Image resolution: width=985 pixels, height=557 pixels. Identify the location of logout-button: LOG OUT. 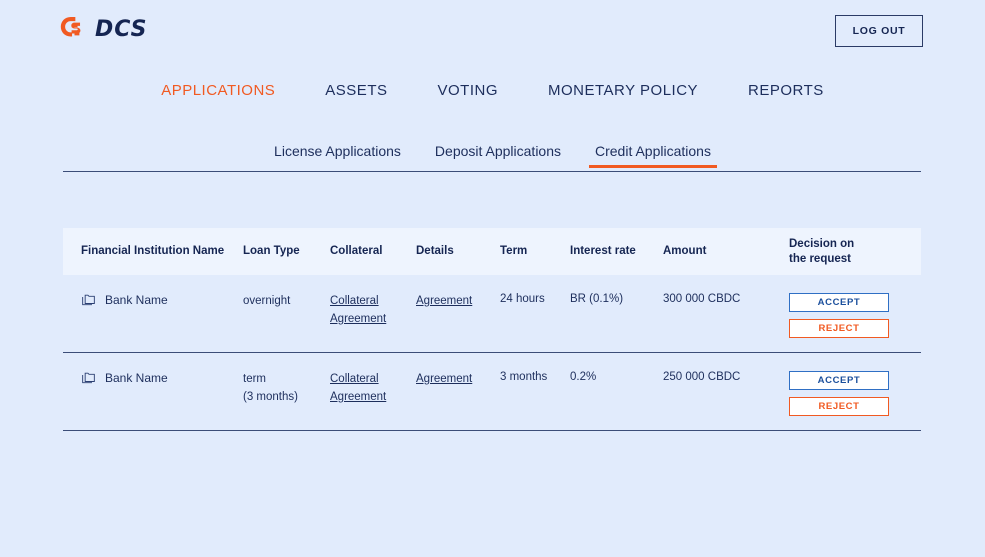
(879, 31).